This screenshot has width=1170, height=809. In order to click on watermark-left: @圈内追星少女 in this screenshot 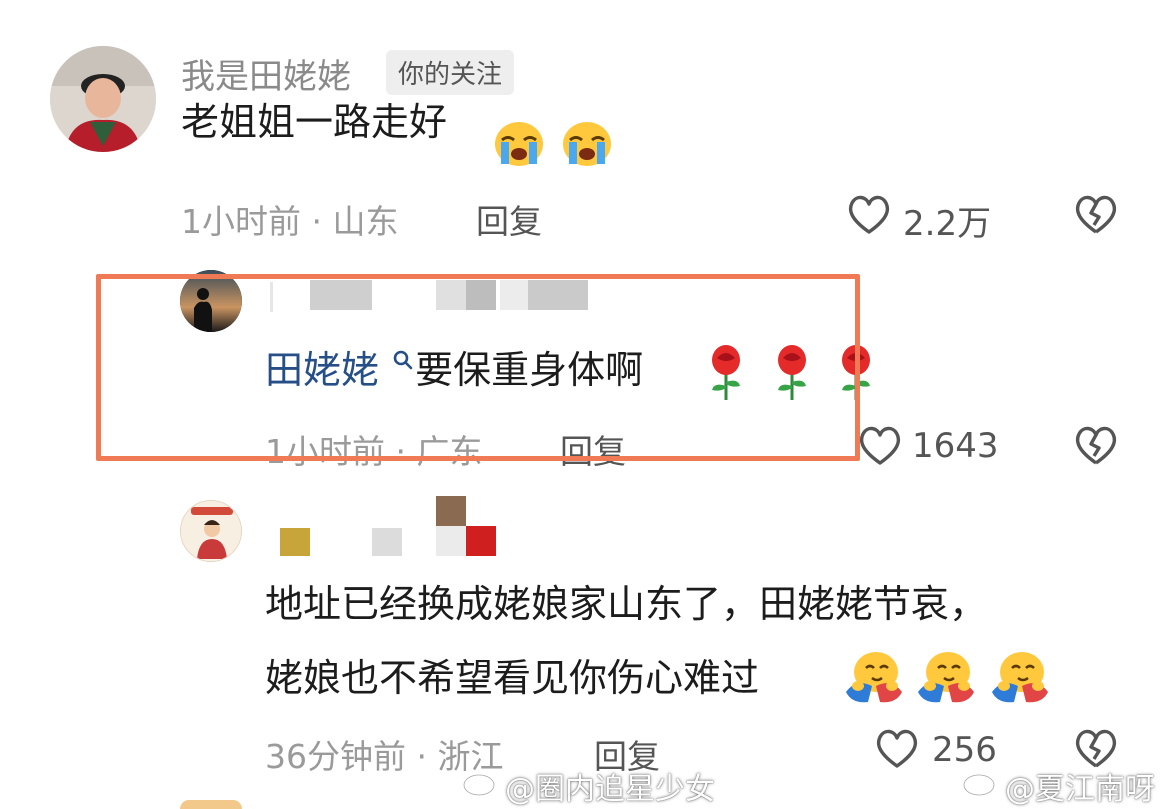, I will do `click(610, 789)`.